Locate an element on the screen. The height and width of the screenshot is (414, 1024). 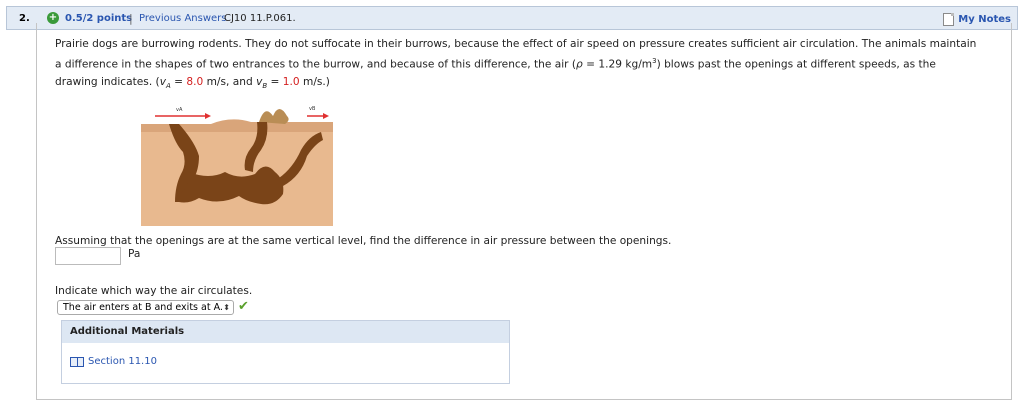
section-link-label: Section 11.10 is located at coordinates (122, 361).